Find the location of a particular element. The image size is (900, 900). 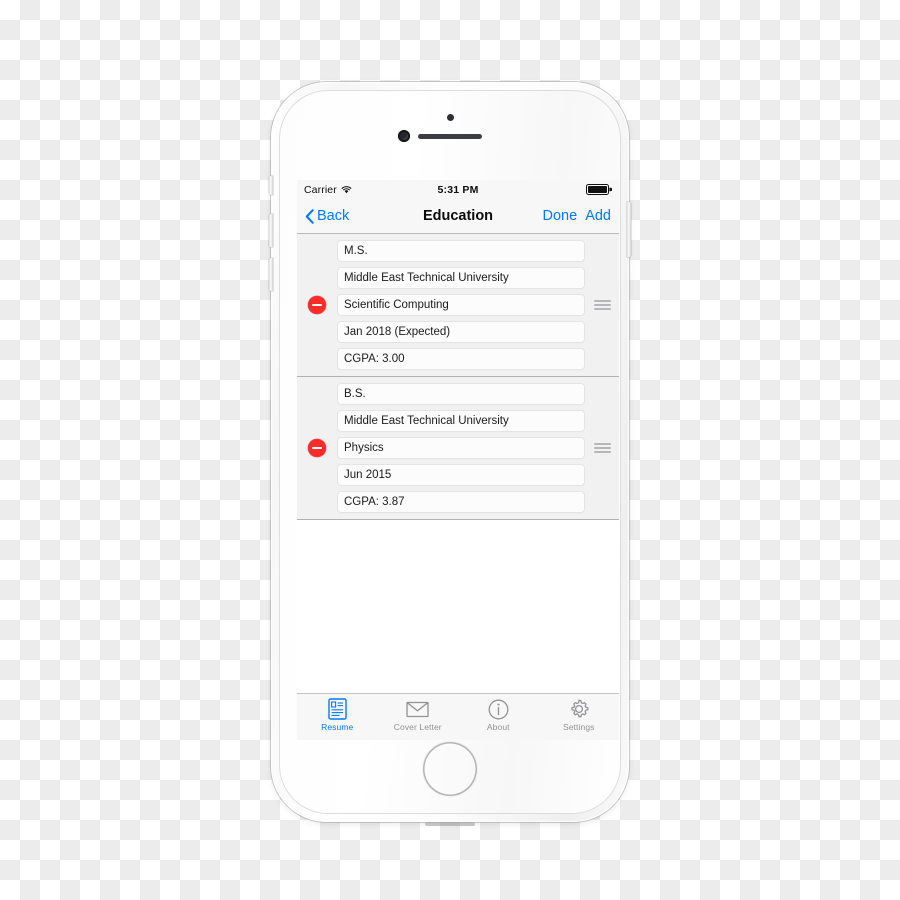

back-button-label: Back is located at coordinates (333, 216).